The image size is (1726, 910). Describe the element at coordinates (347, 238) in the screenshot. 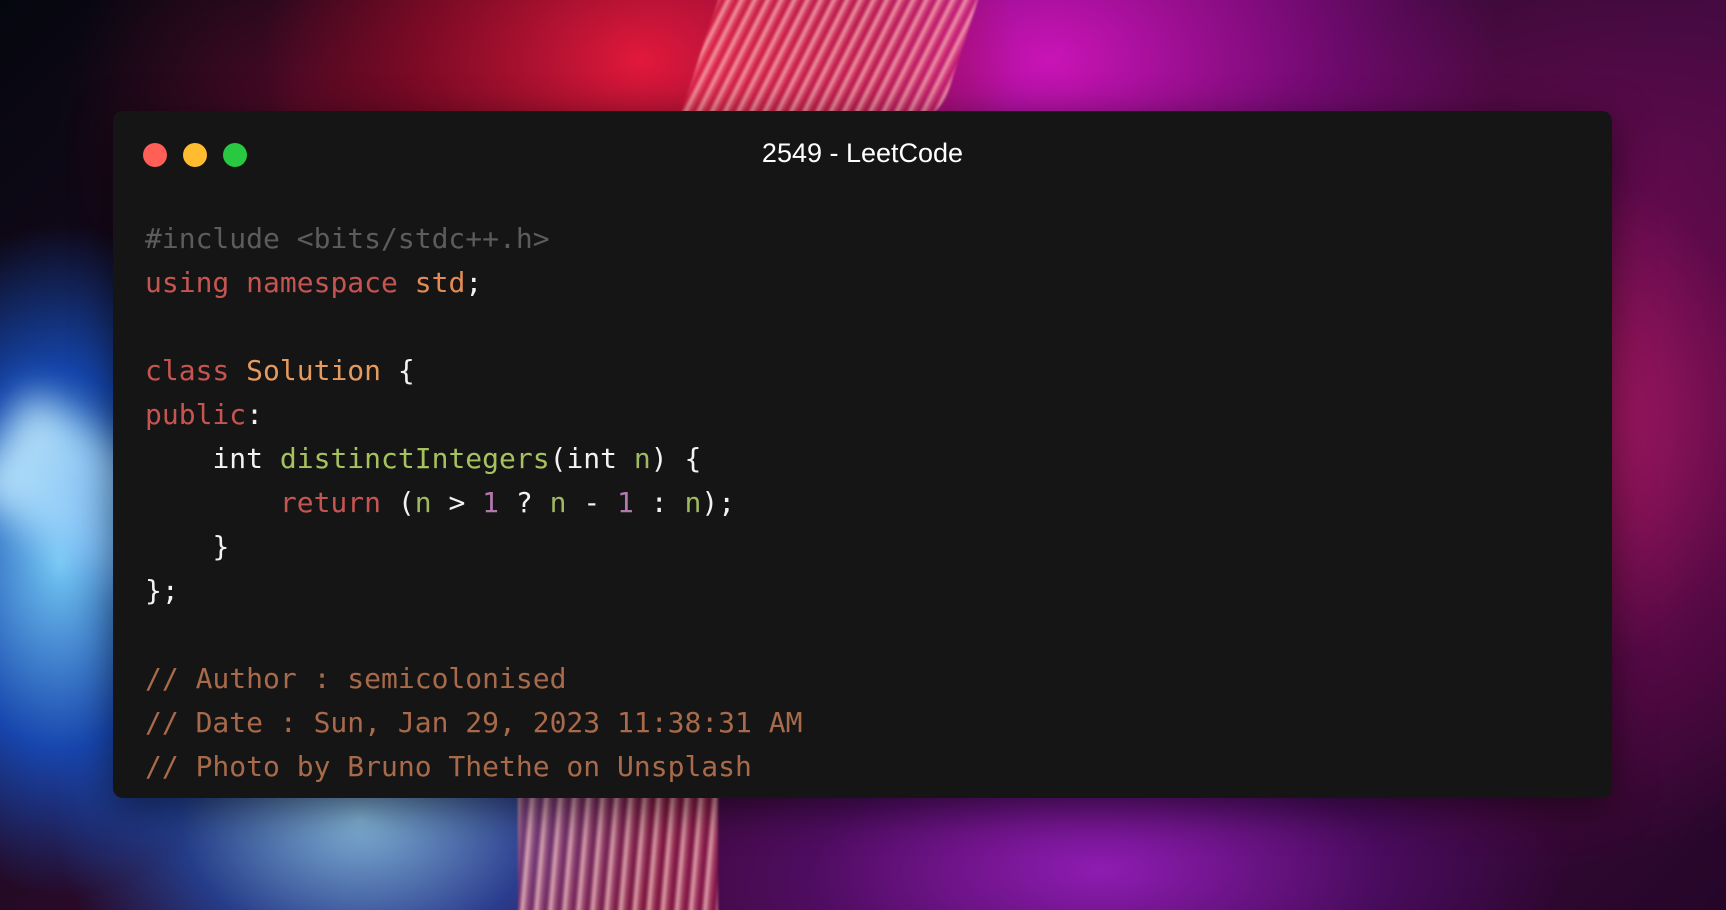

I see `preprocessor-directive: #include <bits/stdc++.h>` at that location.